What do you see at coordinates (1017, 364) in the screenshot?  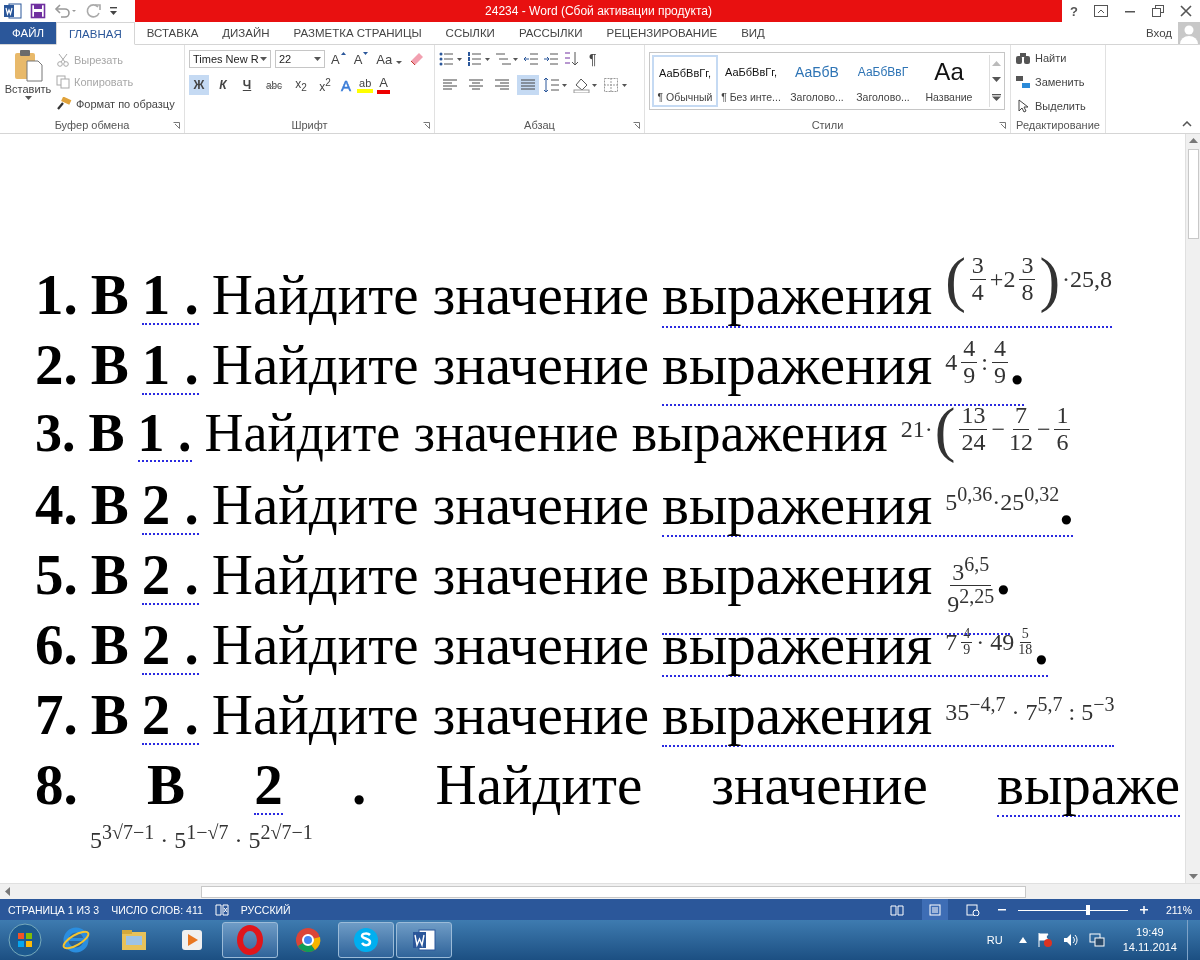 I see `end-period: .` at bounding box center [1017, 364].